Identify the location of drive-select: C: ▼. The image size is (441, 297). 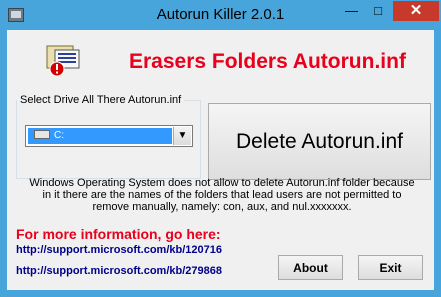
(109, 136).